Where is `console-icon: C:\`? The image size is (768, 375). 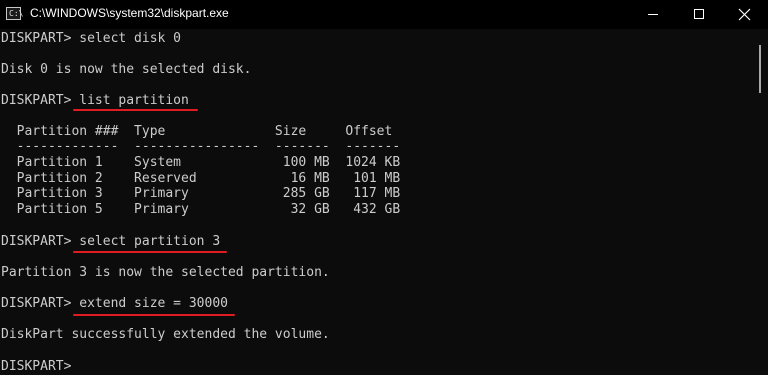 console-icon: C:\ is located at coordinates (14, 13).